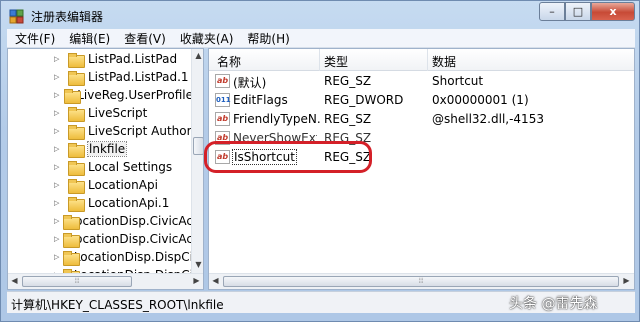  I want to click on tree-item: ▷ ListPad.ListPad.1, so click(100, 77).